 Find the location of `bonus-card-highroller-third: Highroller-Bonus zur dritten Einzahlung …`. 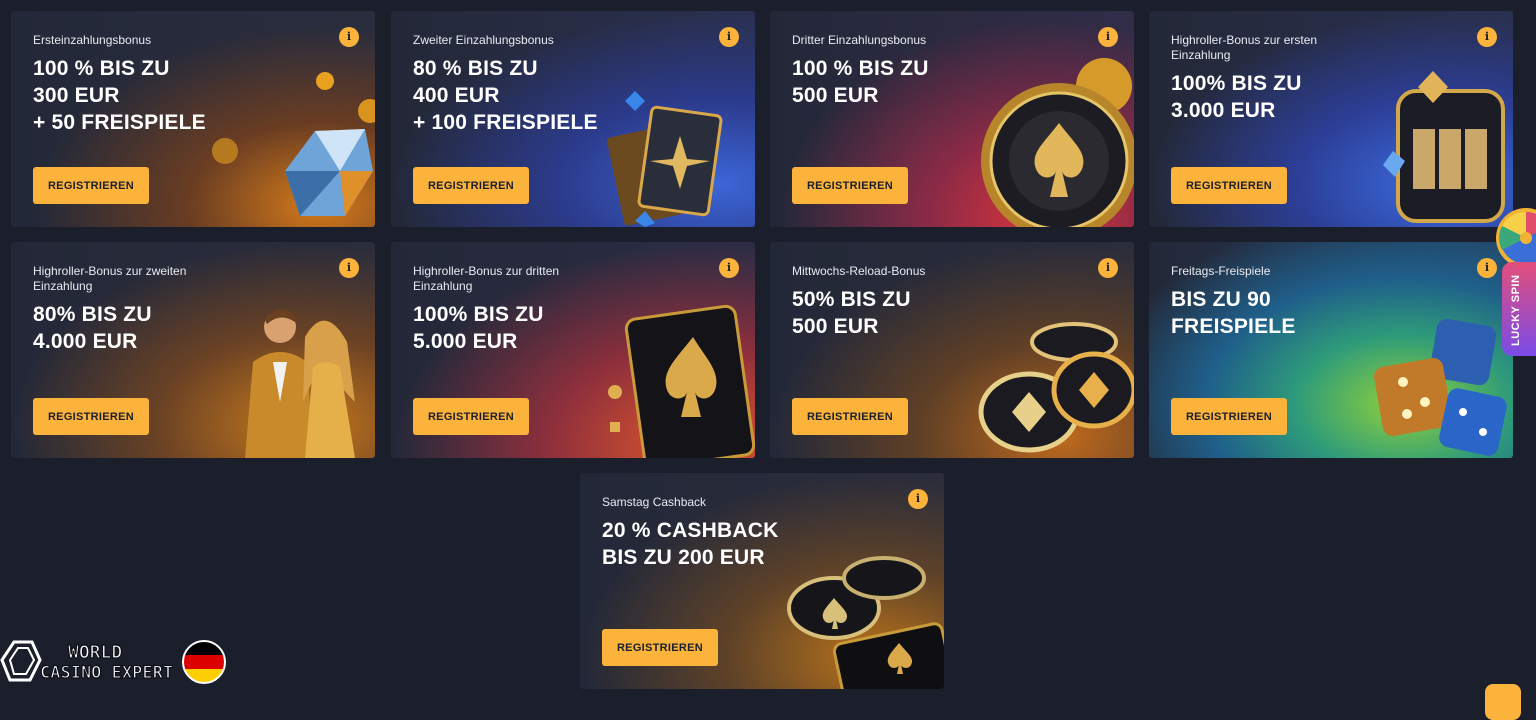

bonus-card-highroller-third: Highroller-Bonus zur dritten Einzahlung … is located at coordinates (573, 350).